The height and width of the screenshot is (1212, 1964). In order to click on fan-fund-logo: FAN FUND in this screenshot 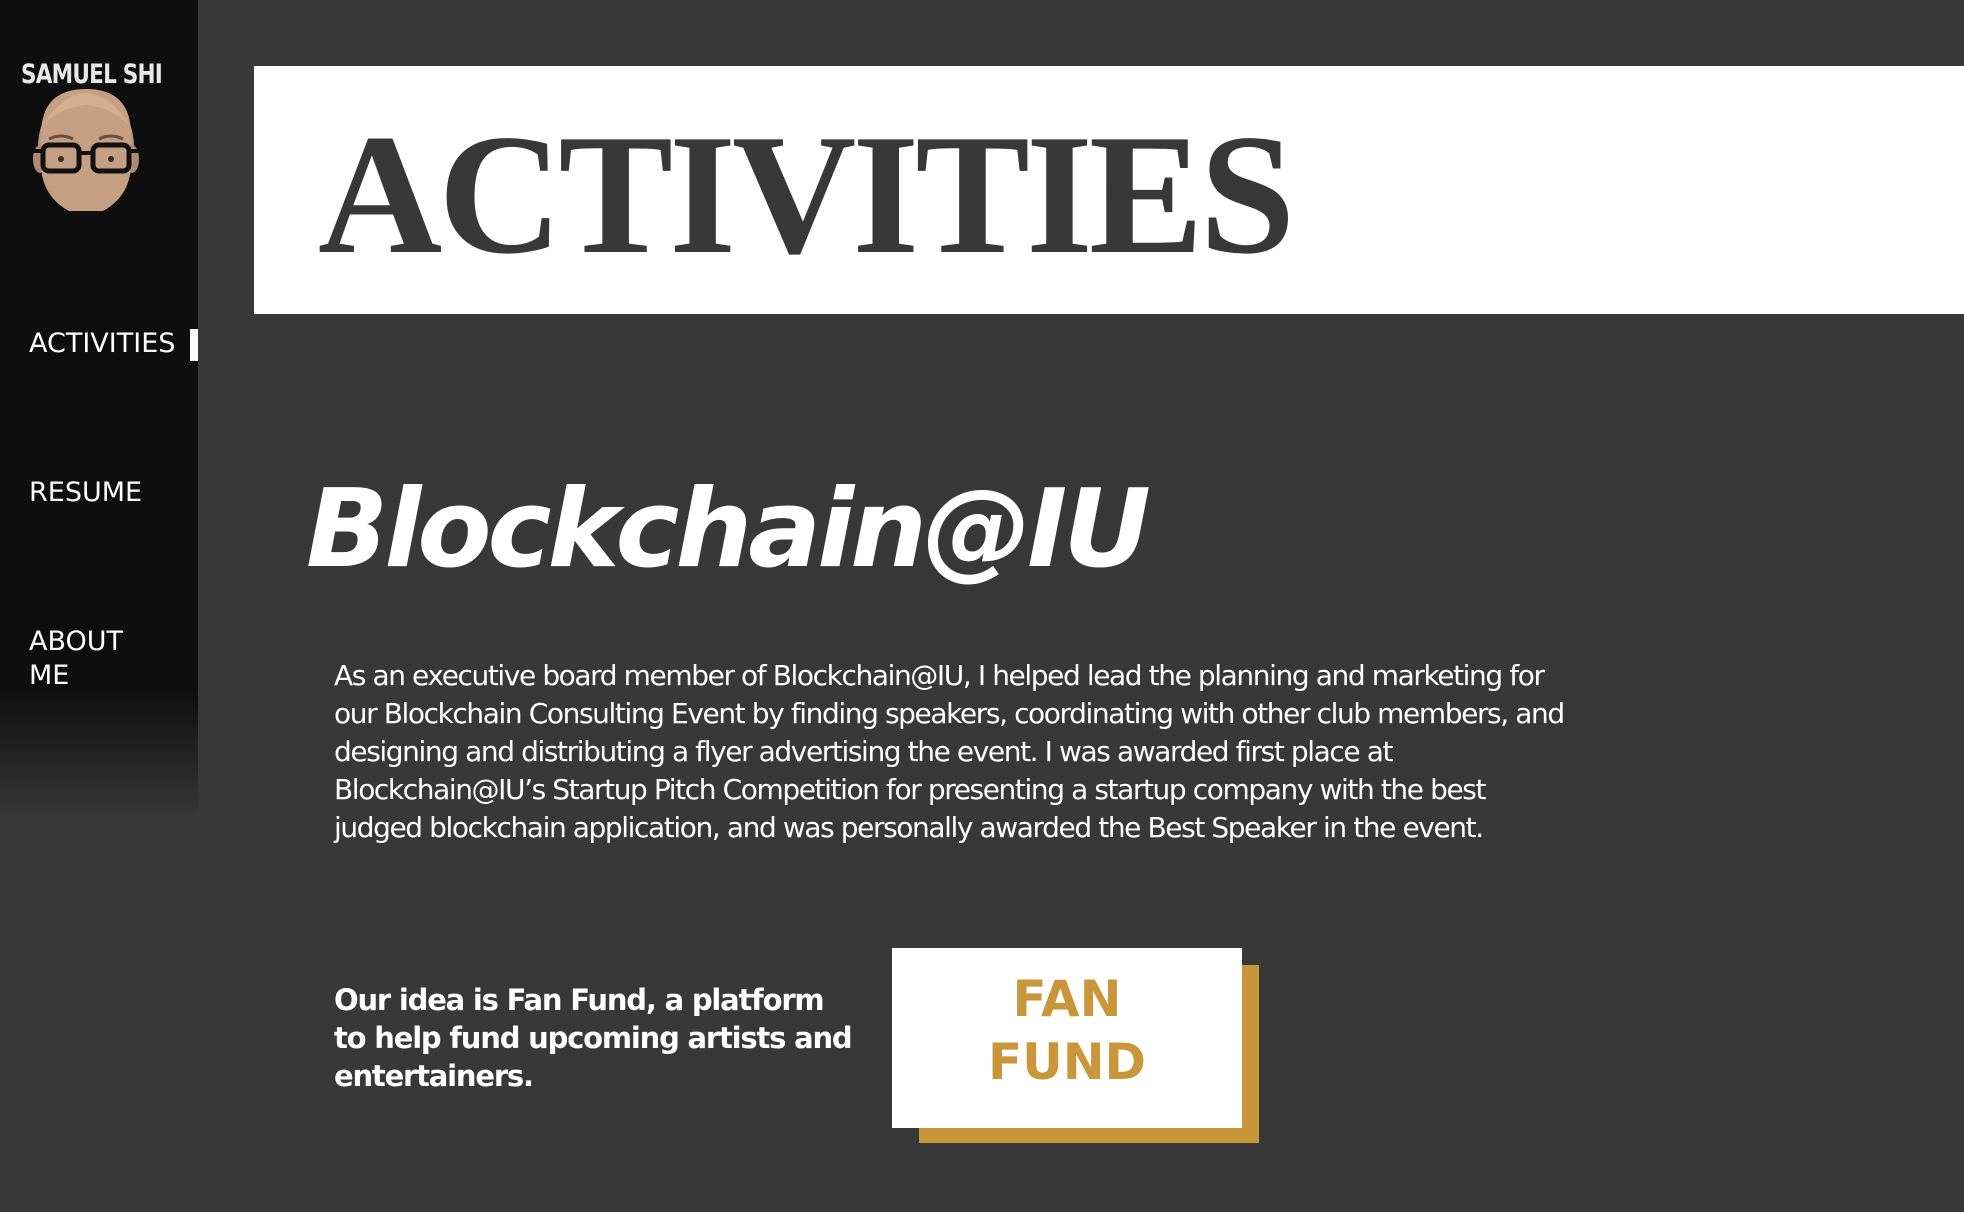, I will do `click(1067, 1038)`.